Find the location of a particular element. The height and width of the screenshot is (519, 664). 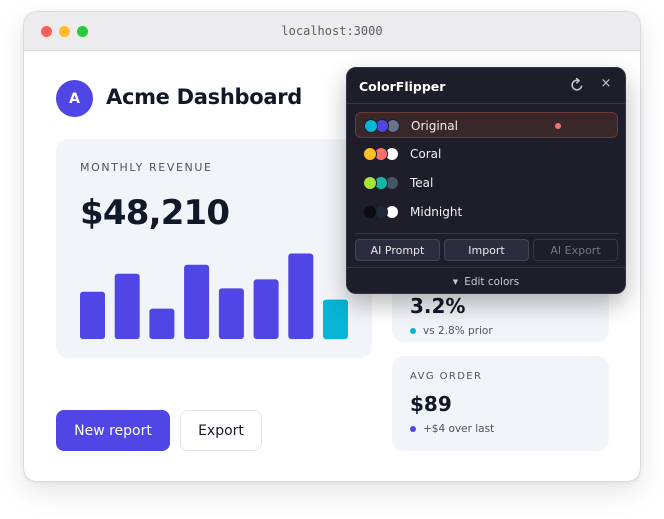

conversion-subtext: vs 2.8% prior is located at coordinates (451, 331).